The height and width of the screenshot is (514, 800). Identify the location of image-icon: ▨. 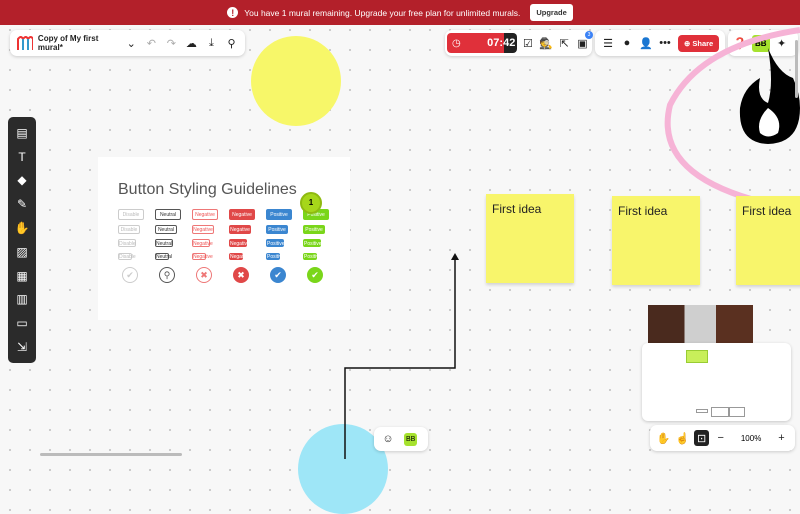
(22, 252).